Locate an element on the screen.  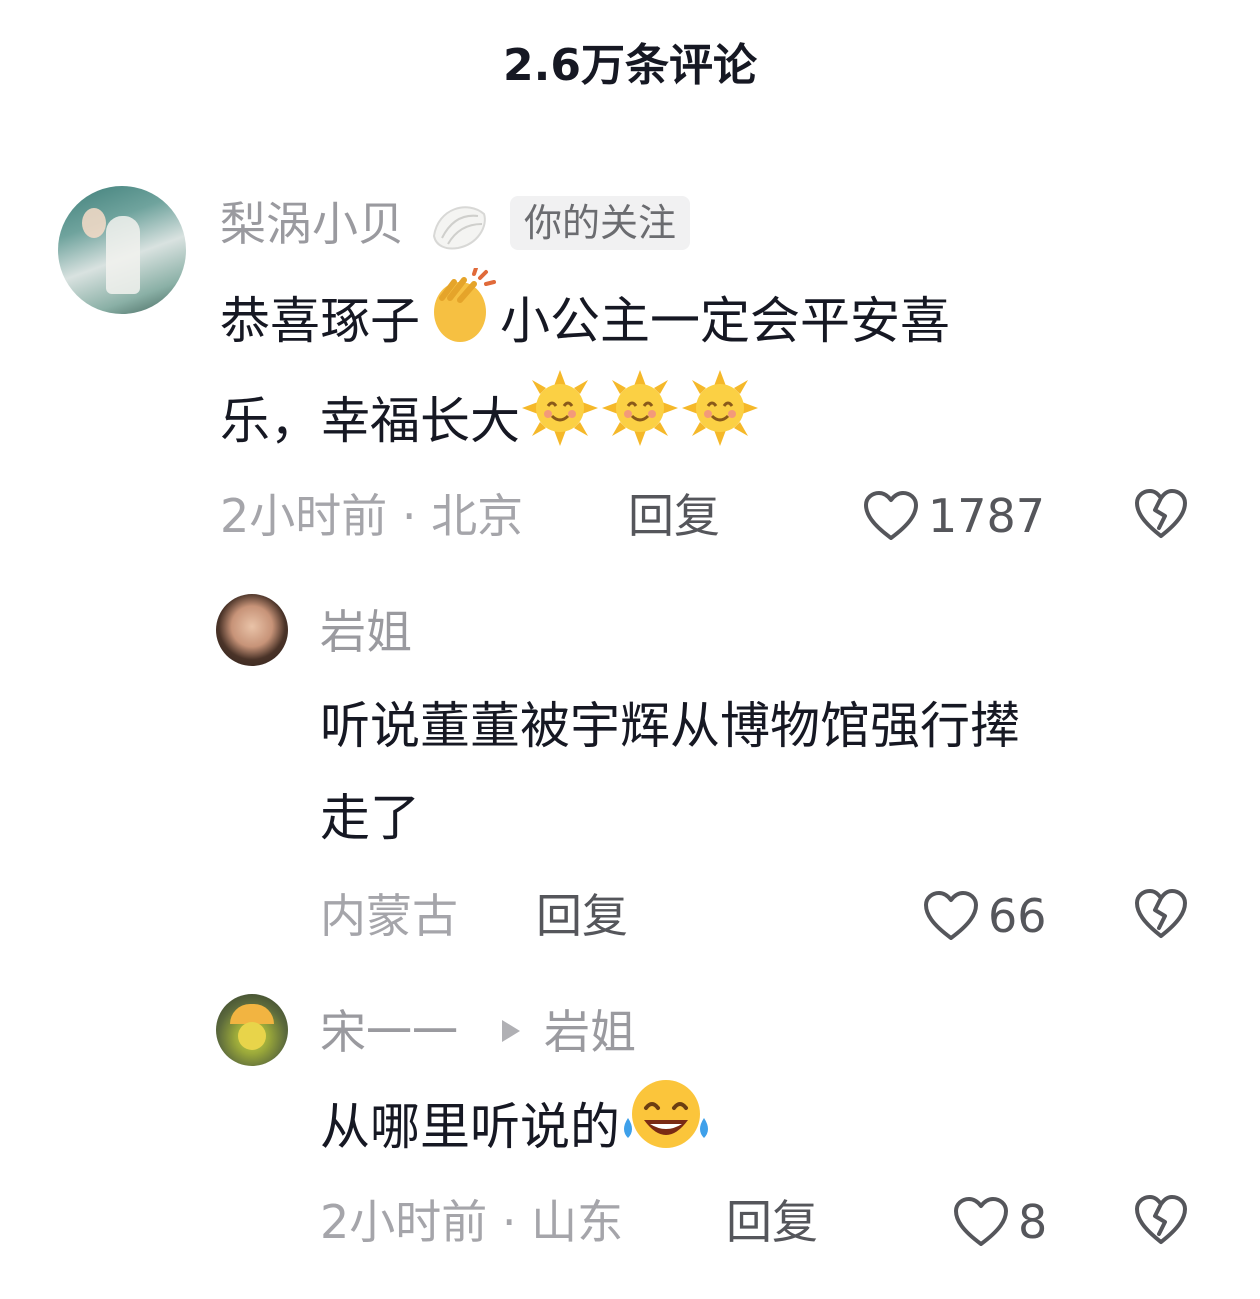
comment-time-location: 2小时前 · 山东 is located at coordinates (472, 1222).